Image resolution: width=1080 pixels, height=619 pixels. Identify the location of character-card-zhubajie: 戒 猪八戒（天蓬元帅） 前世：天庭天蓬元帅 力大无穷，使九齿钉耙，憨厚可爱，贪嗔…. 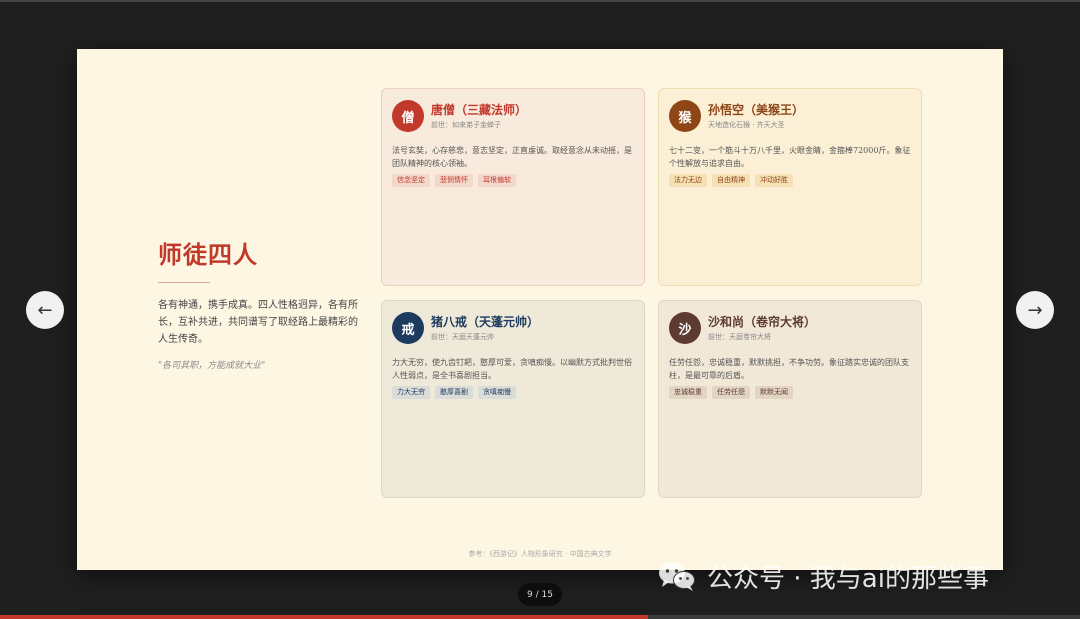
(513, 399).